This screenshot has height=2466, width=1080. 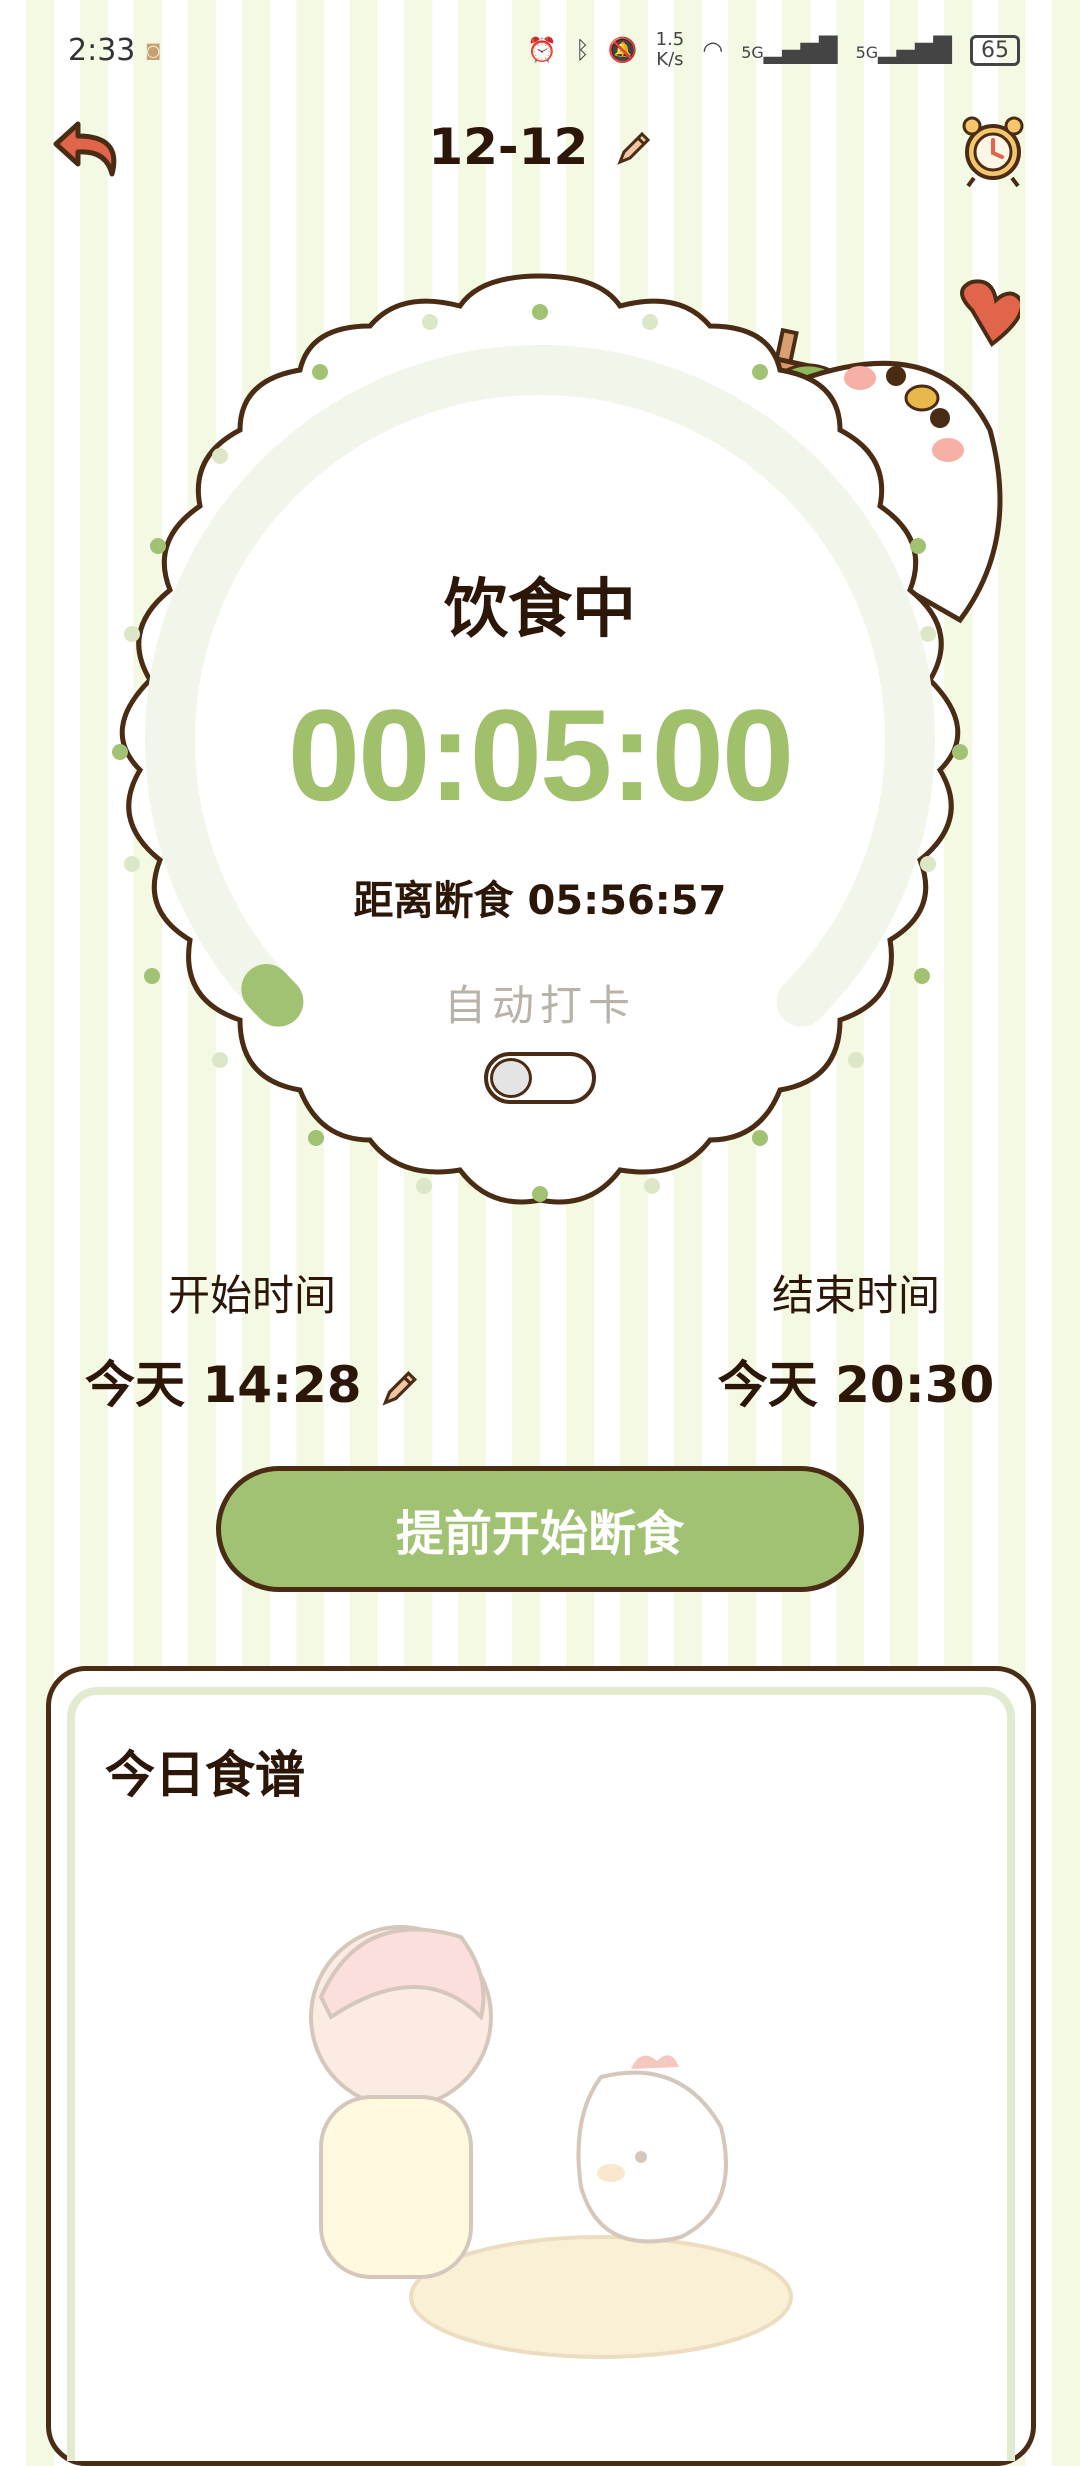 What do you see at coordinates (855, 1295) in the screenshot?
I see `end-time-label: 结束时间` at bounding box center [855, 1295].